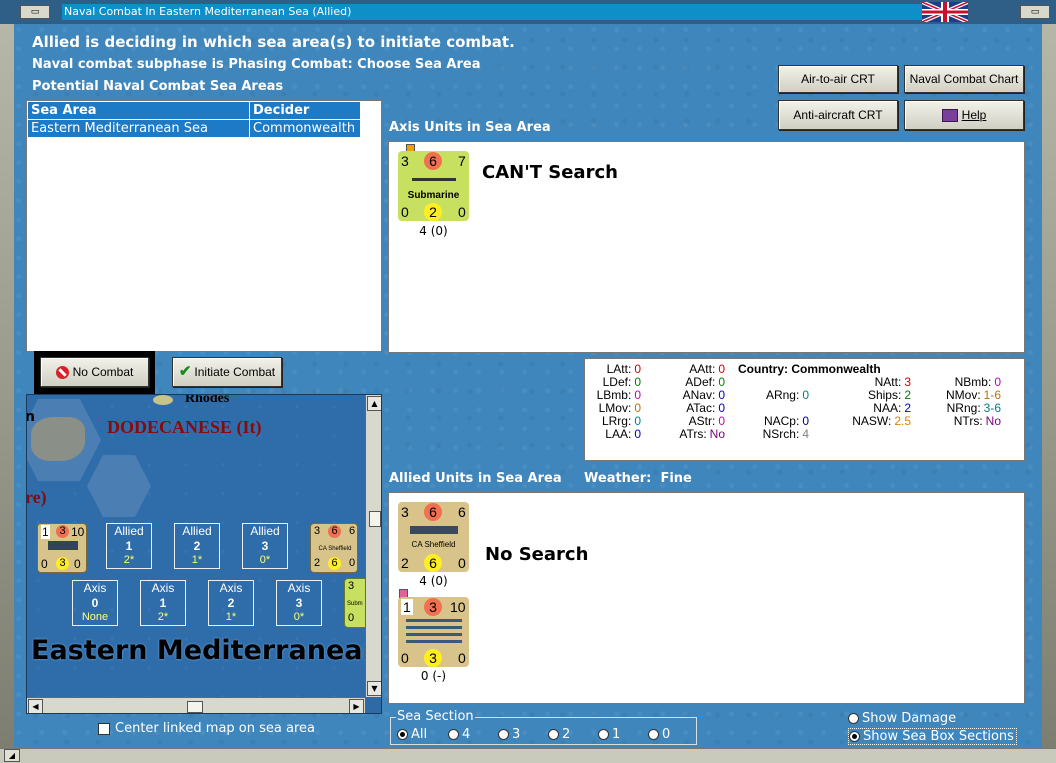 The image size is (1056, 763). I want to click on column-header-sea-area: Sea Area, so click(138, 110).